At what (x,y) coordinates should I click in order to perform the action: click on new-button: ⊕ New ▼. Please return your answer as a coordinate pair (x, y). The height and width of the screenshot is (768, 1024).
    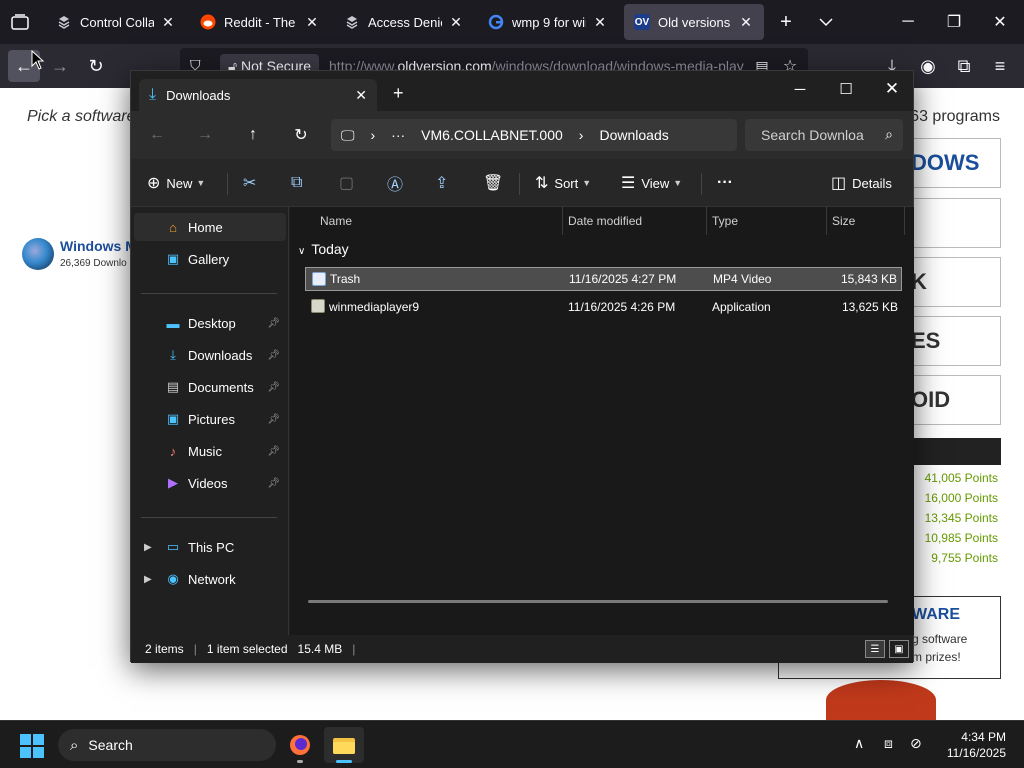
    Looking at the image, I should click on (176, 183).